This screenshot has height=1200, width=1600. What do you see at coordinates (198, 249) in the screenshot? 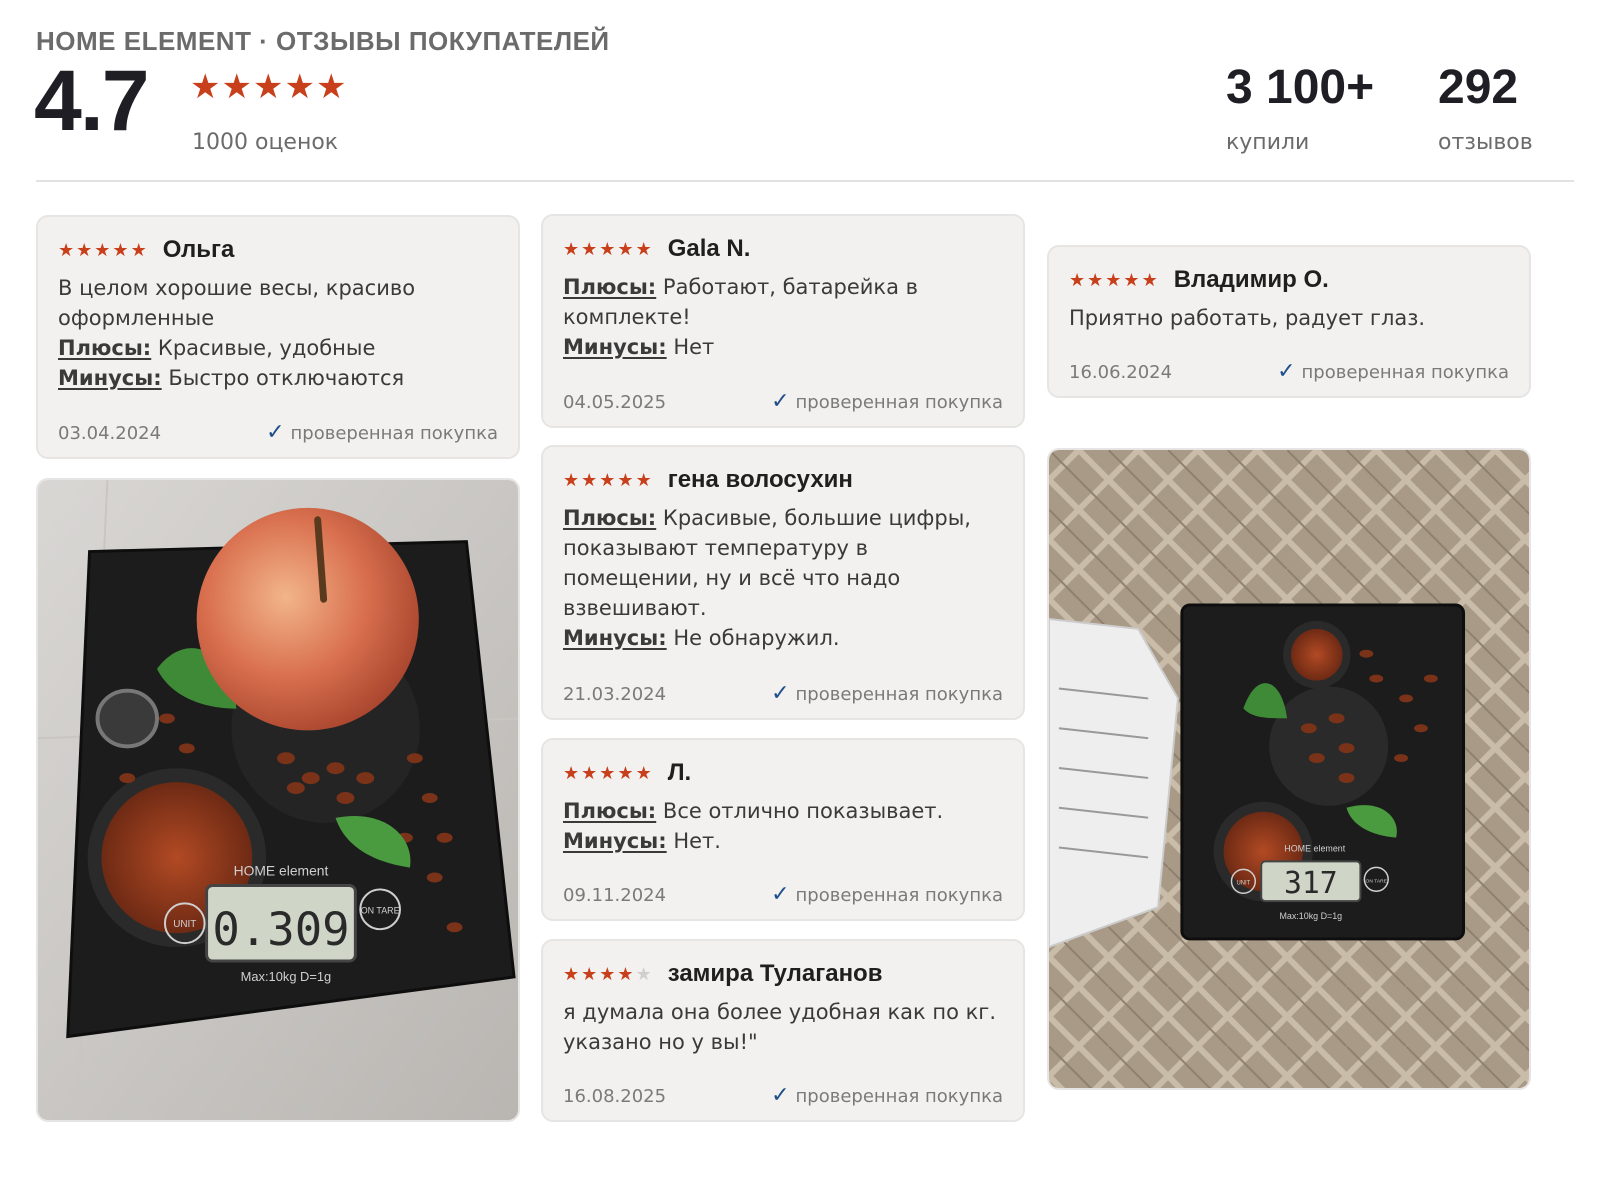
I see `review-author: Ольга` at bounding box center [198, 249].